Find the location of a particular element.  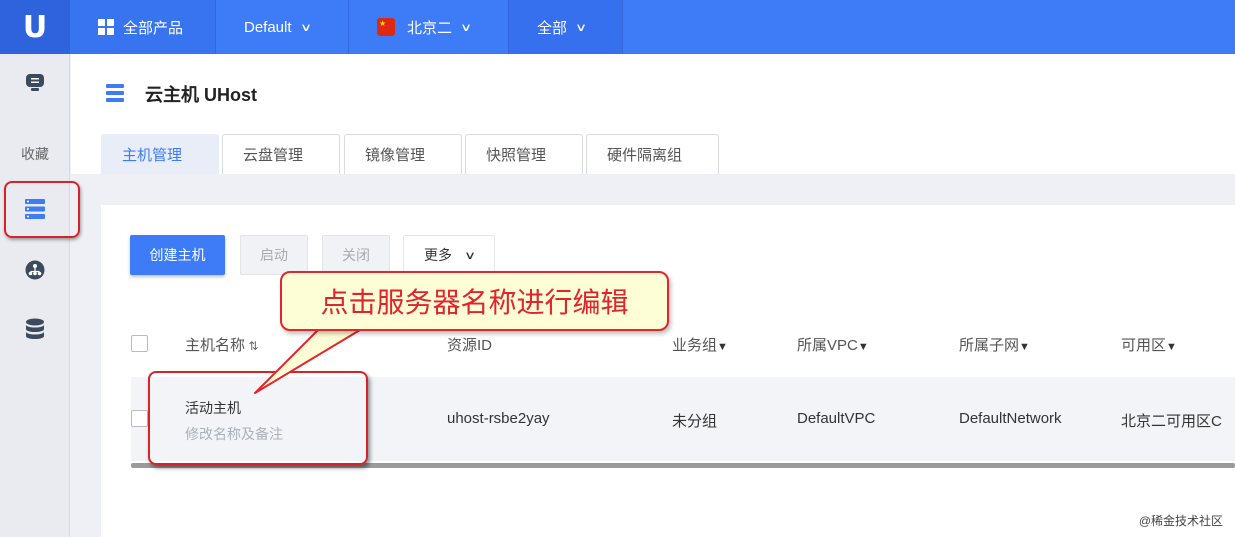

select-all-checkbox is located at coordinates (139, 343).